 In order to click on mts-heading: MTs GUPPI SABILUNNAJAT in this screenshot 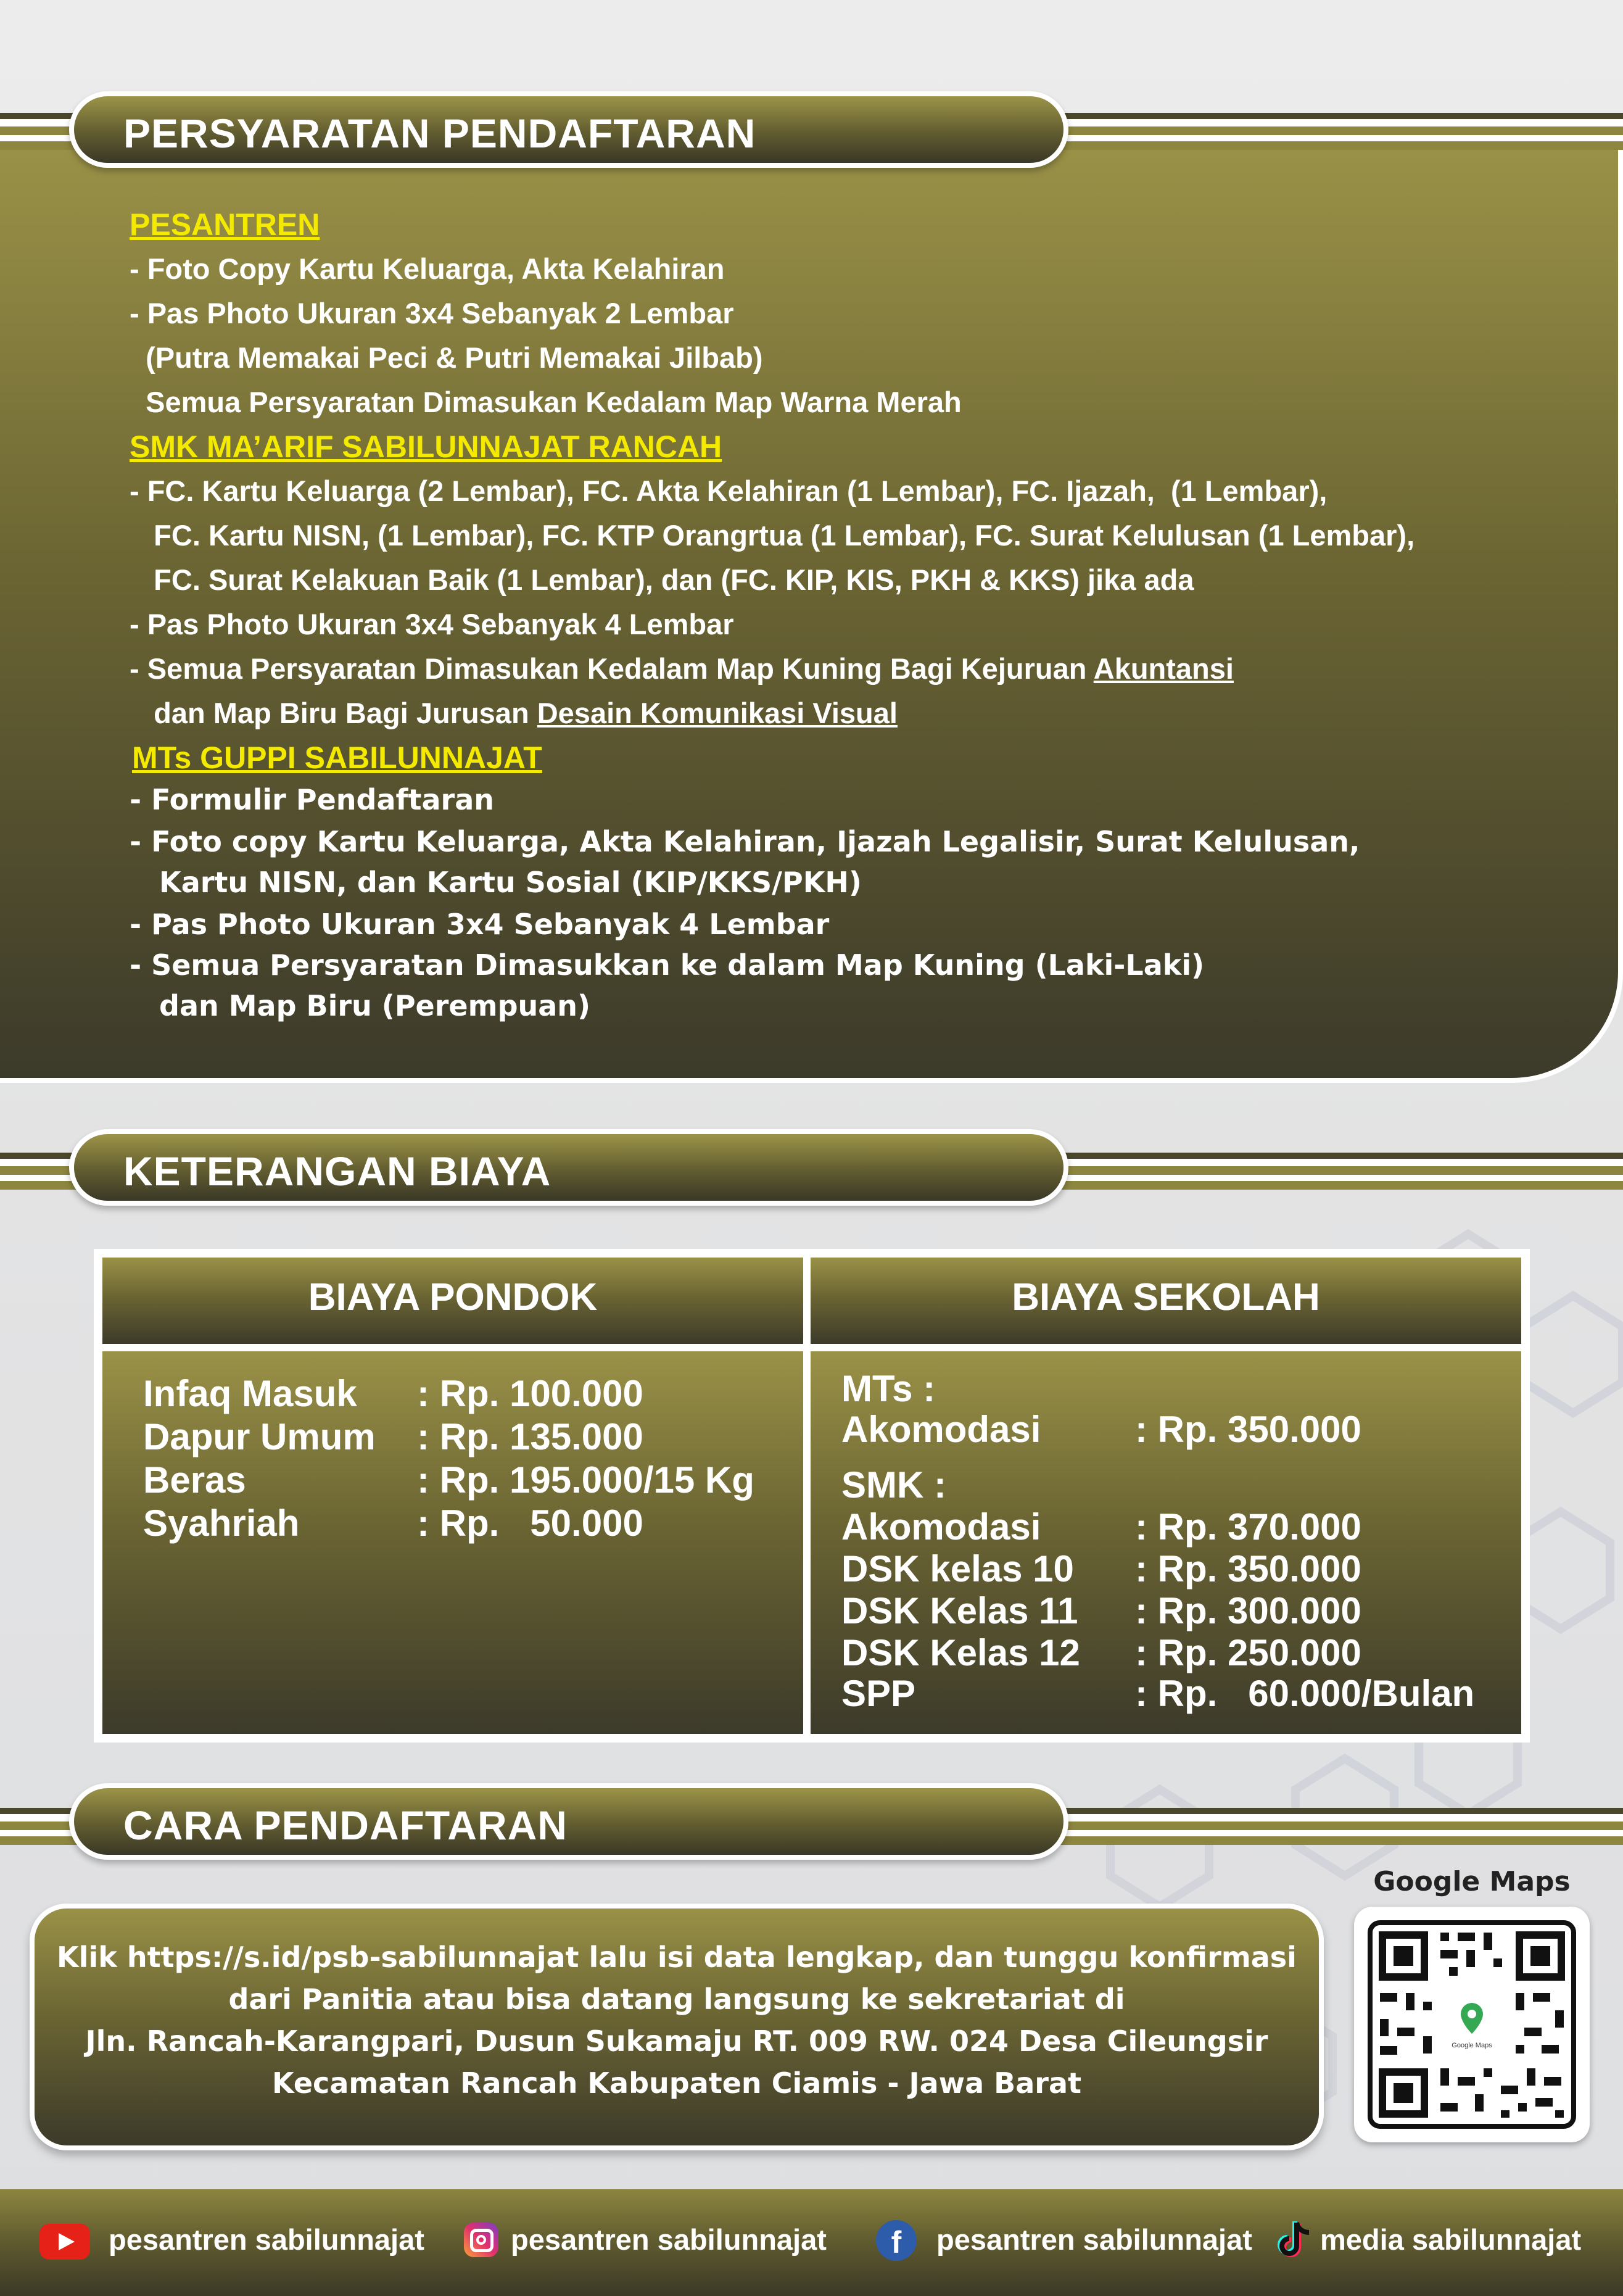, I will do `click(337, 757)`.